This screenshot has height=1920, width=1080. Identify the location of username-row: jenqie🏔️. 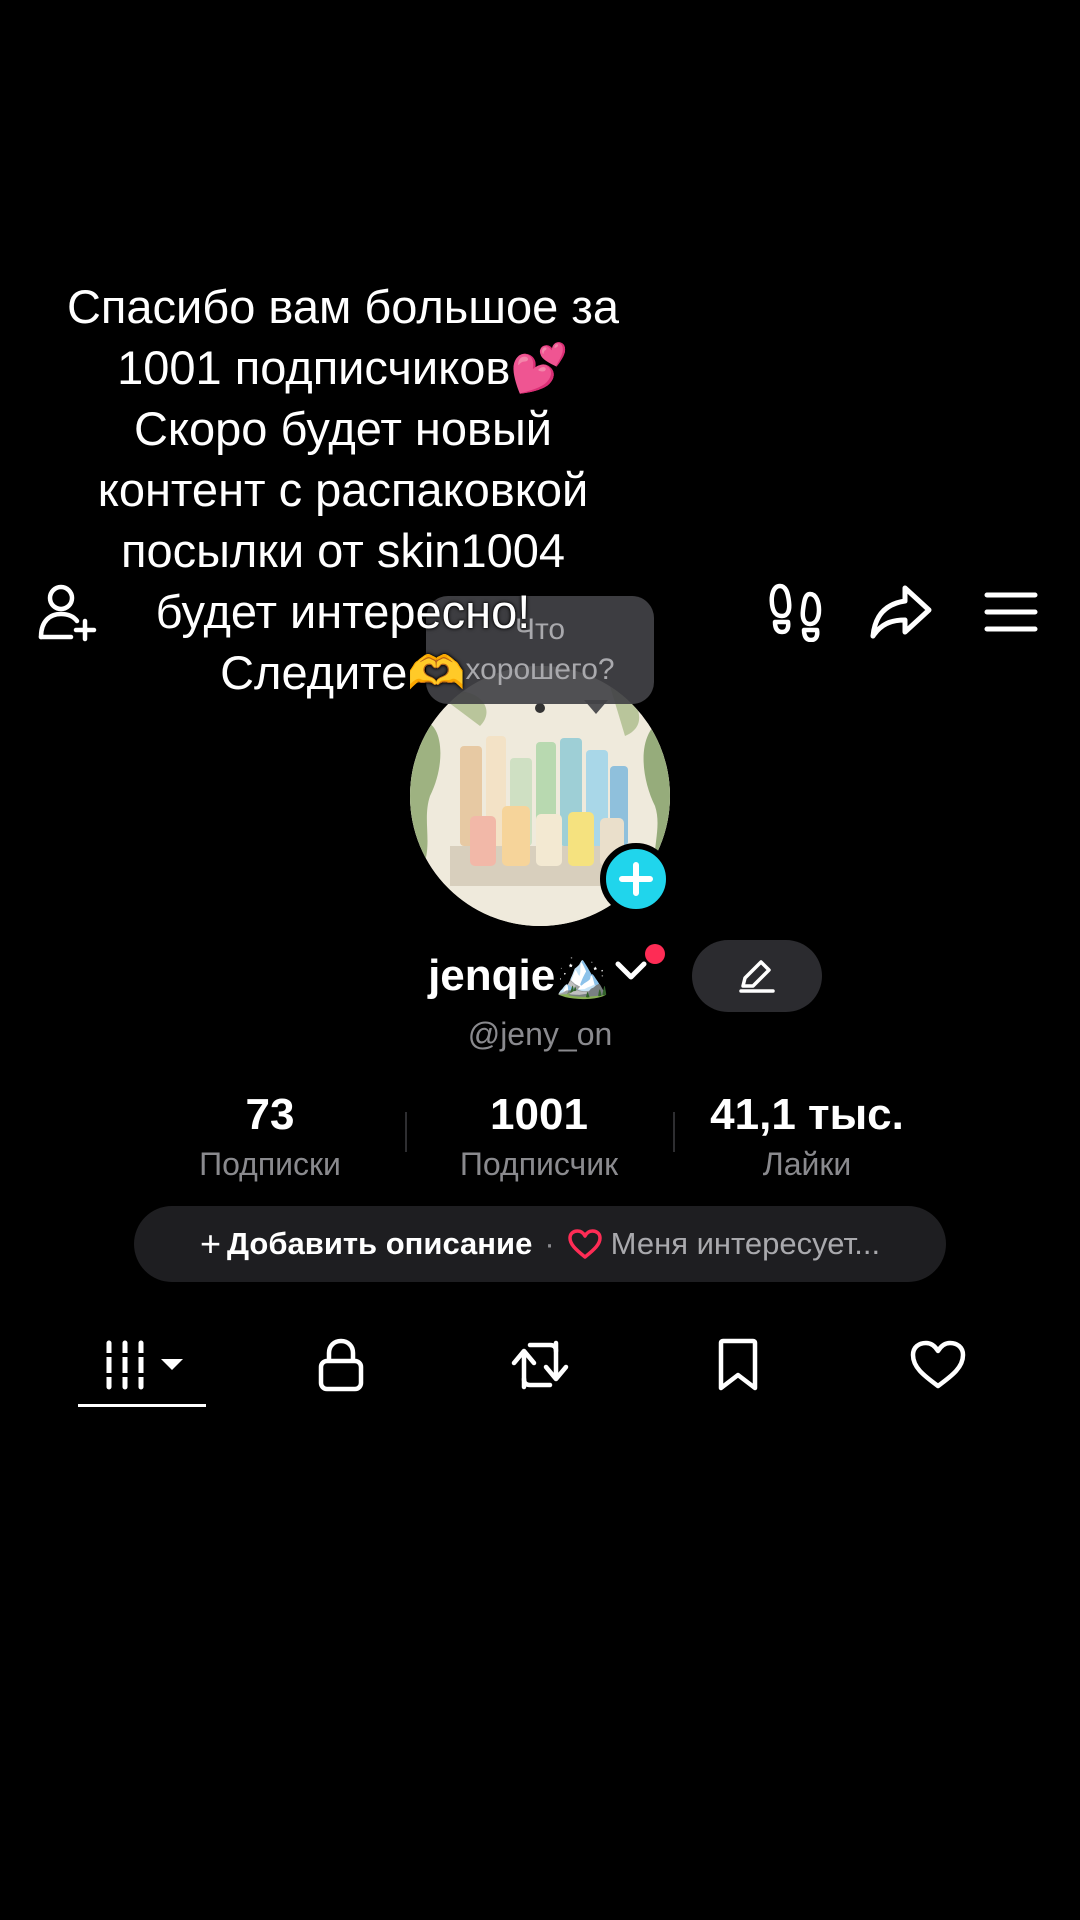
(540, 976).